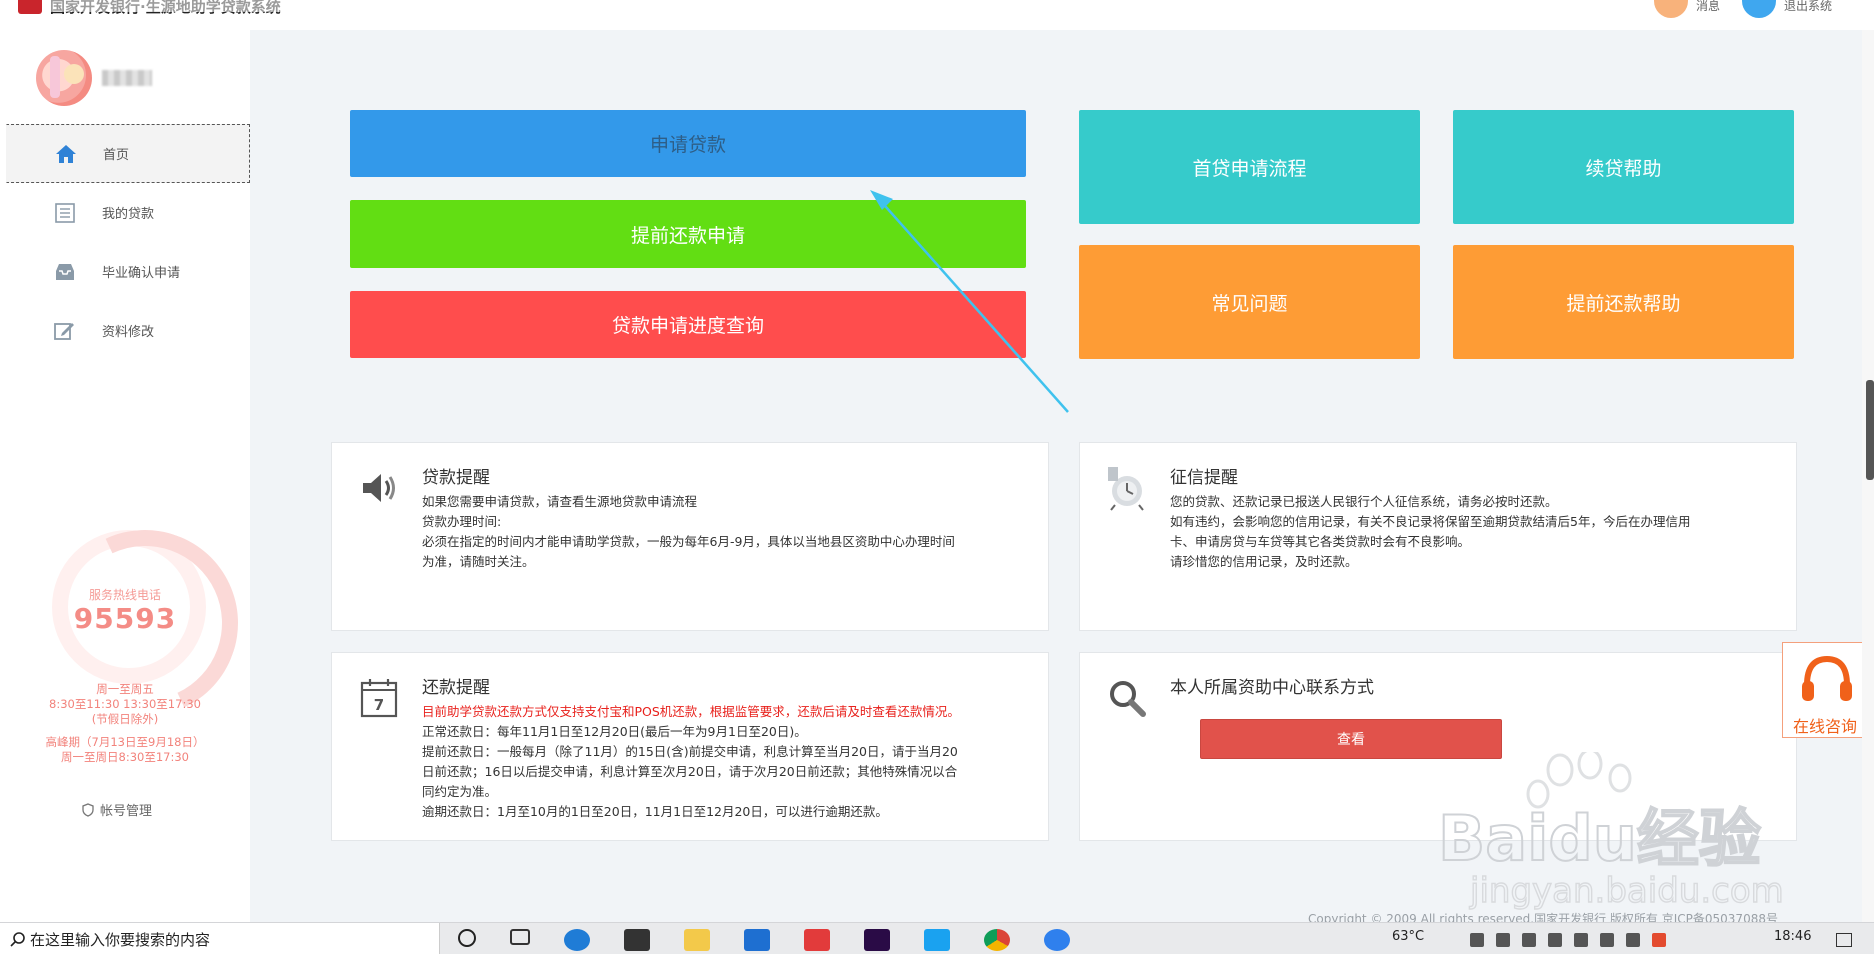  I want to click on sidebar-item-label: 我的贷款, so click(128, 214).